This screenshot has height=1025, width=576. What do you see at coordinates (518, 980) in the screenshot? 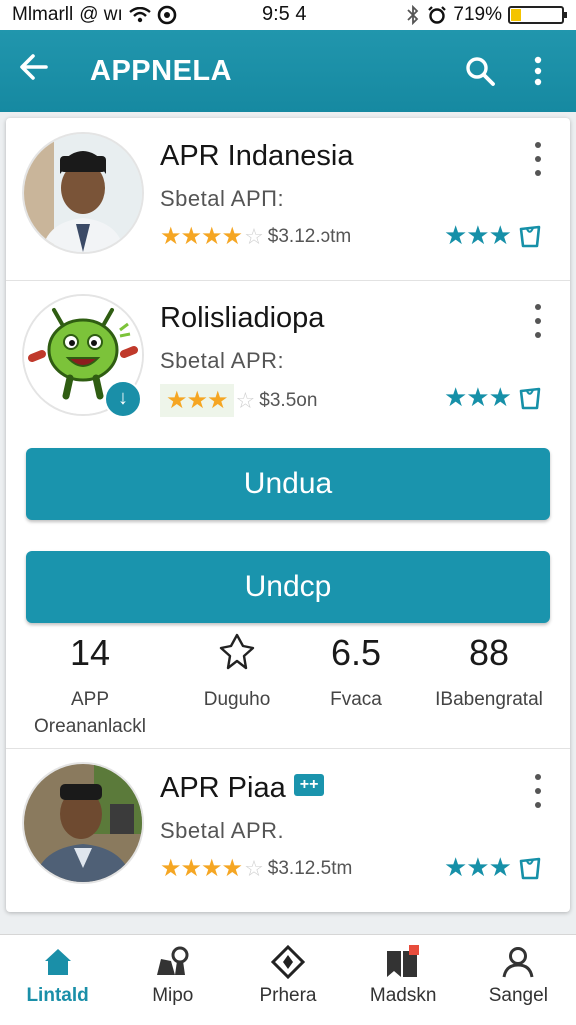
I see `nav-item-profile: Sangel` at bounding box center [518, 980].